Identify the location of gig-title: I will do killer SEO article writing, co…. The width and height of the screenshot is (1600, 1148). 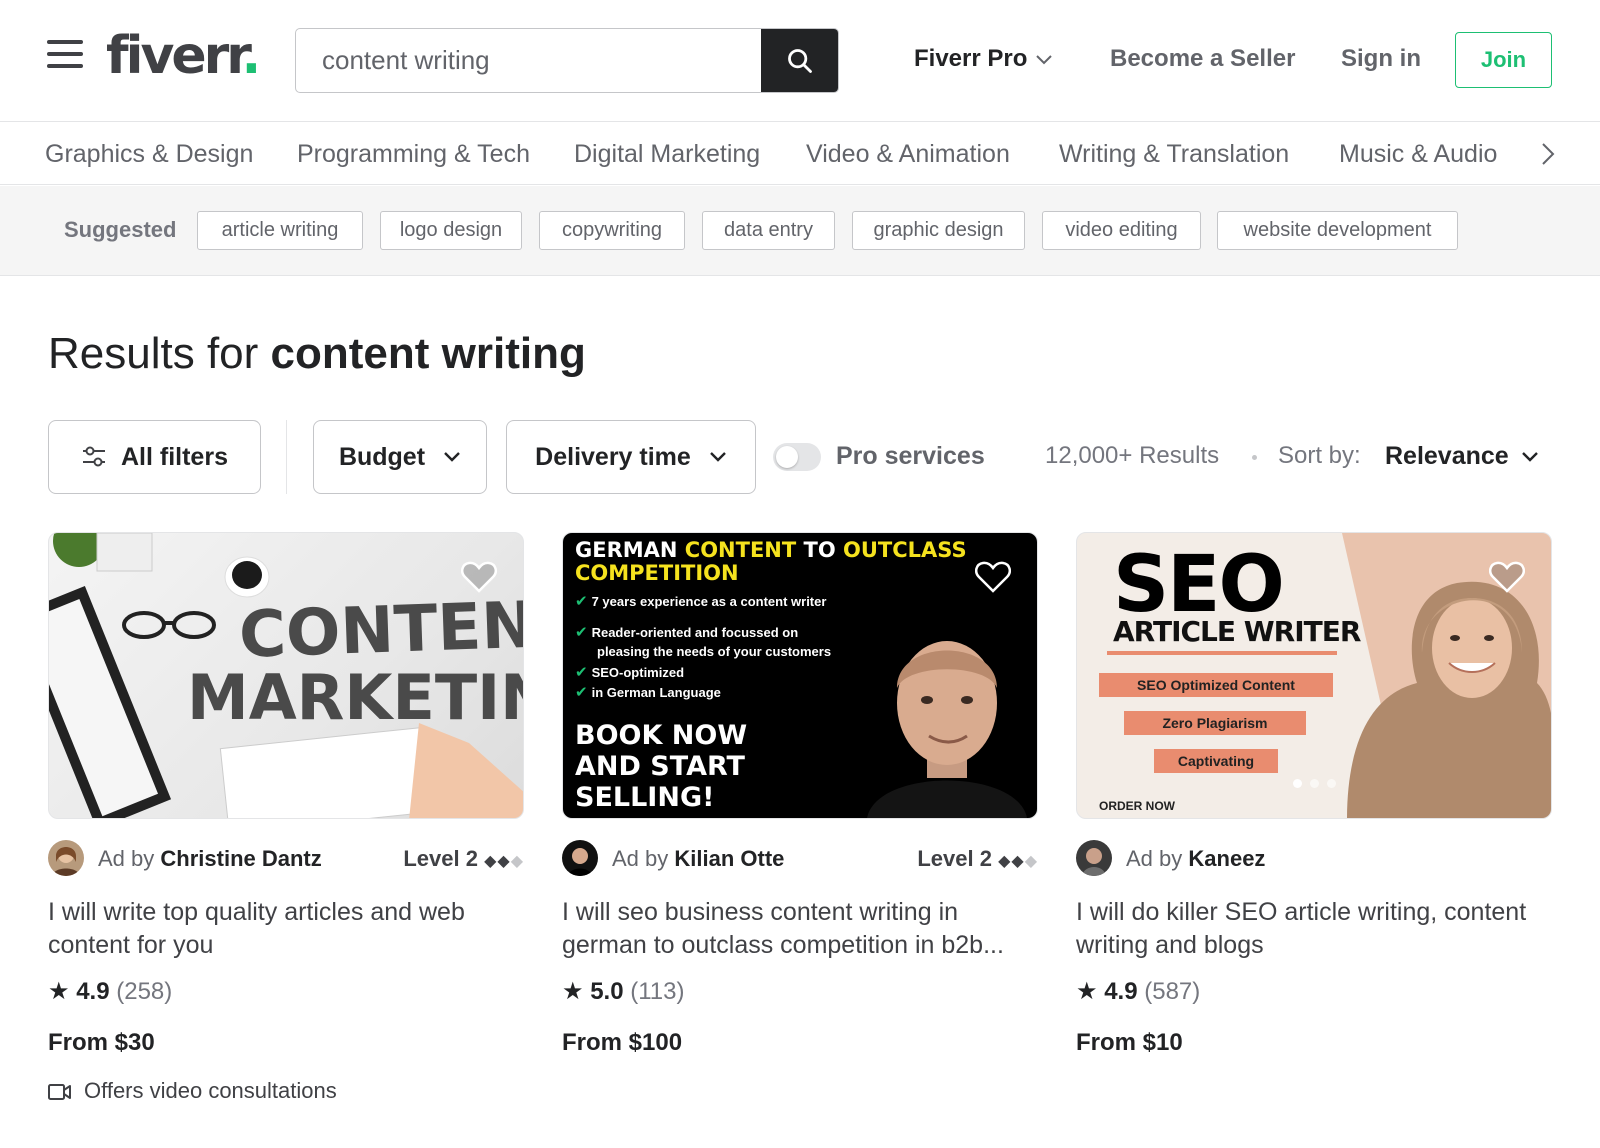
(1314, 929).